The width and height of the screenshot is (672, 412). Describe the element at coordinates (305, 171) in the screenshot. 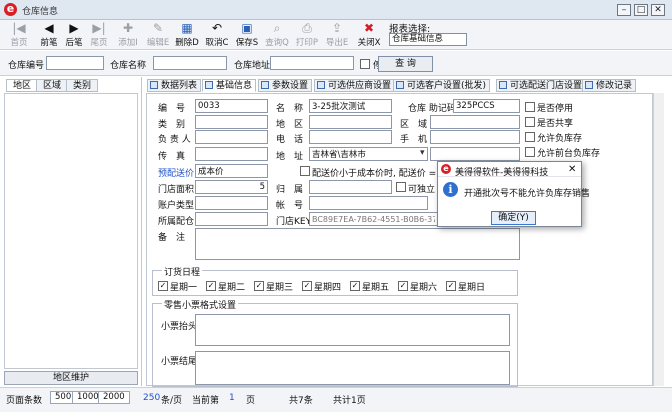

I see `price-rule-checkbox` at that location.